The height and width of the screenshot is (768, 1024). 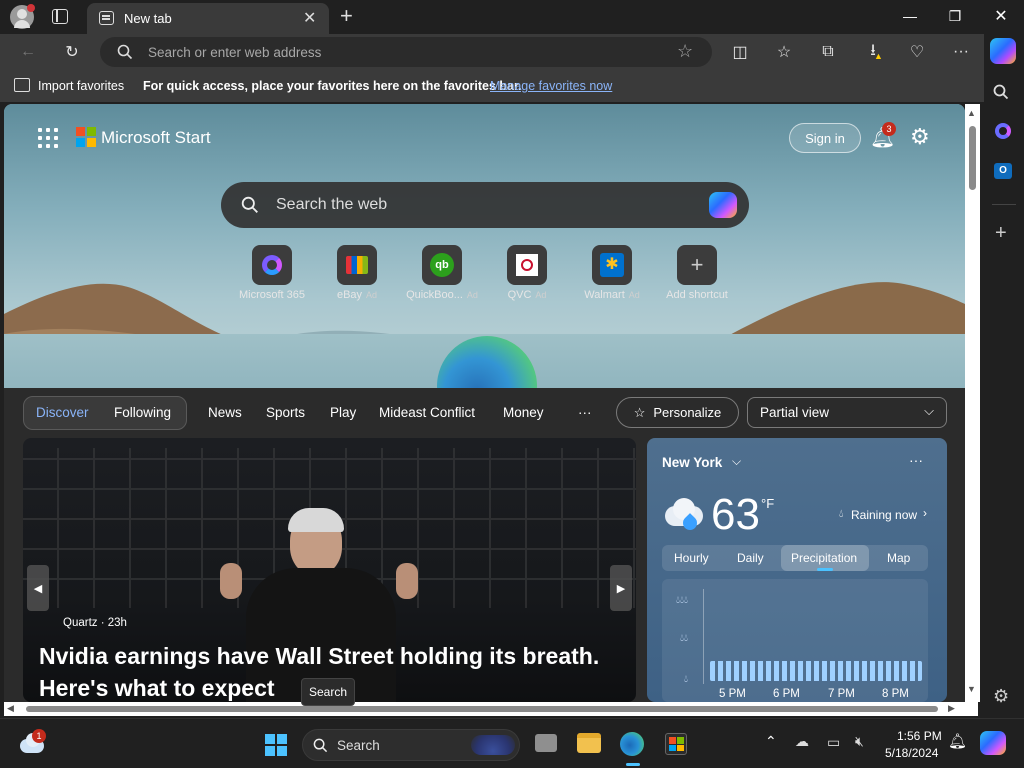 I want to click on show-hidden-icons-chevron: ⌃, so click(x=771, y=741).